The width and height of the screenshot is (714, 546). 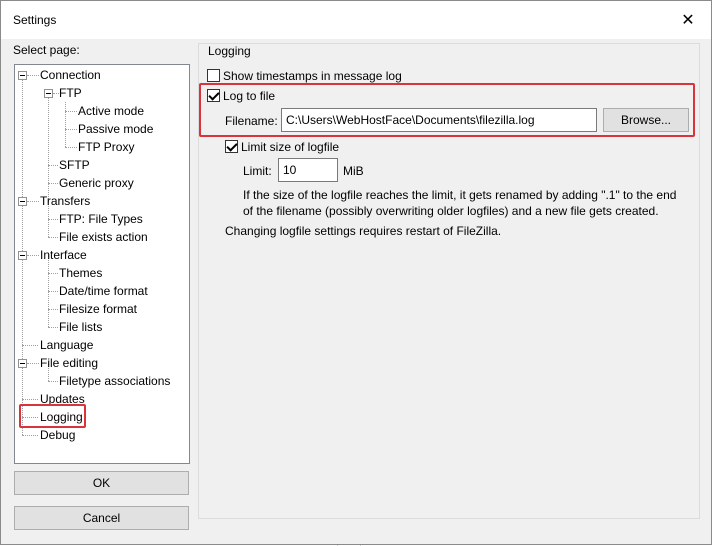 What do you see at coordinates (251, 121) in the screenshot?
I see `filename-label: Filename:` at bounding box center [251, 121].